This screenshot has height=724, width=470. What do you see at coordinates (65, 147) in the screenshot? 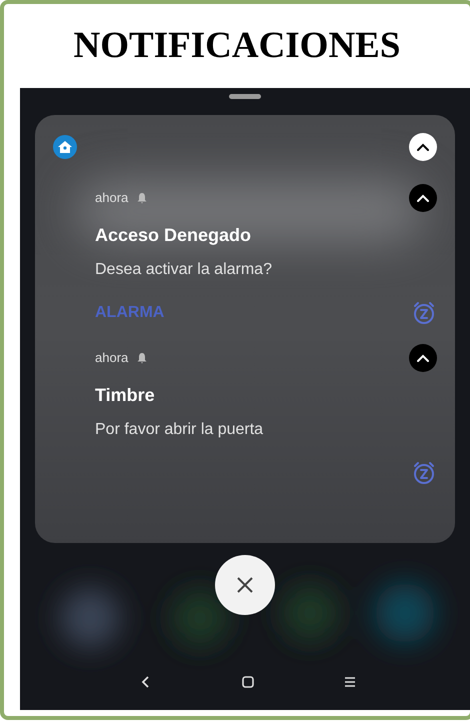
I see `house-icon` at bounding box center [65, 147].